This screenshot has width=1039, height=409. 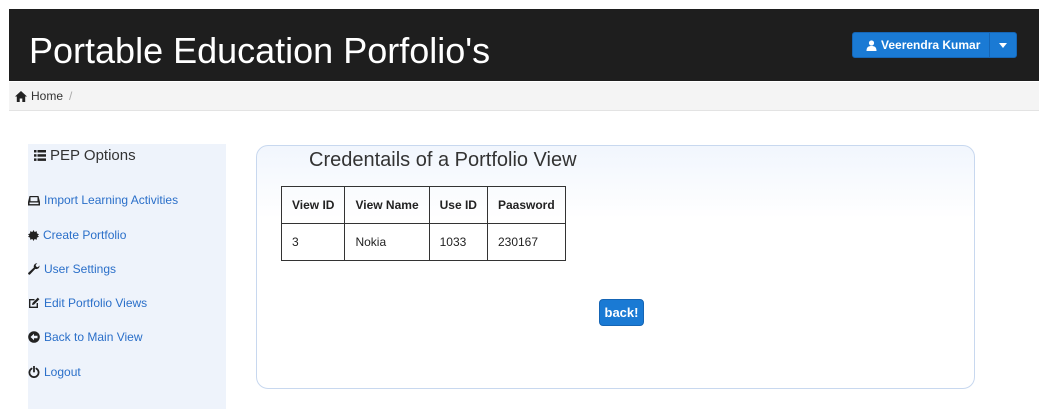 I want to click on sidebar-item-import-learning-activities: Import Learning Activities, so click(x=103, y=200).